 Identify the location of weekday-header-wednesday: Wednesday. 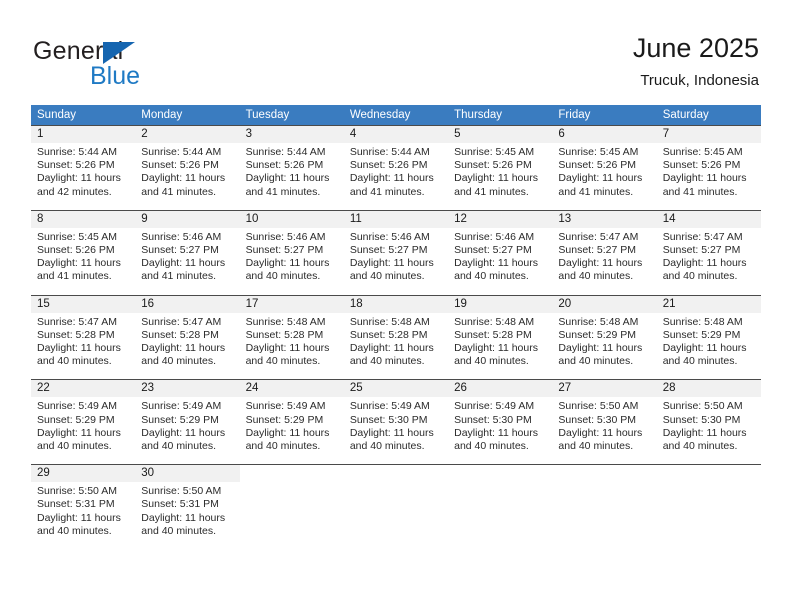
(380, 115).